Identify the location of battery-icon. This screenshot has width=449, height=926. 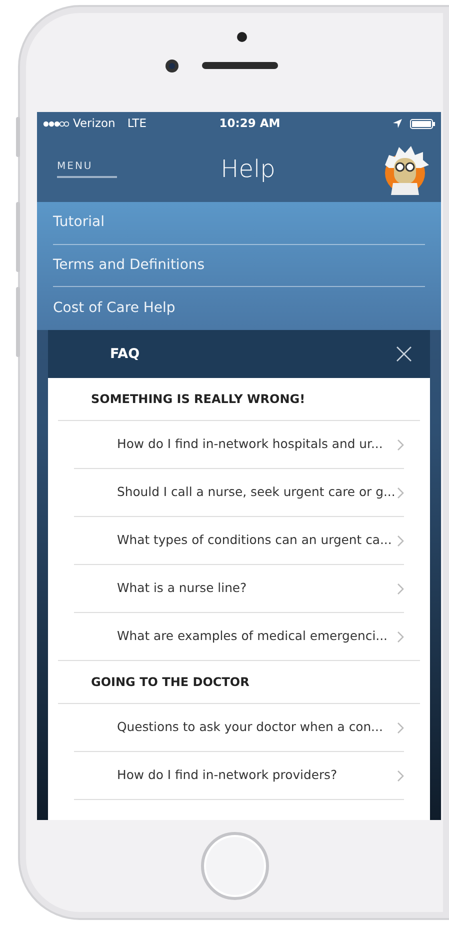
(422, 123).